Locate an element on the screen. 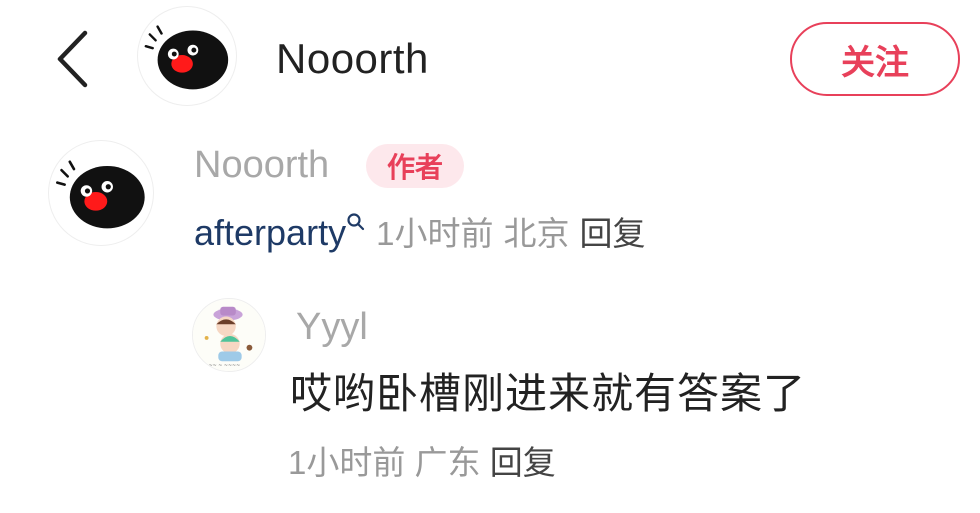  search-keyword-link: afterparty is located at coordinates (280, 232).